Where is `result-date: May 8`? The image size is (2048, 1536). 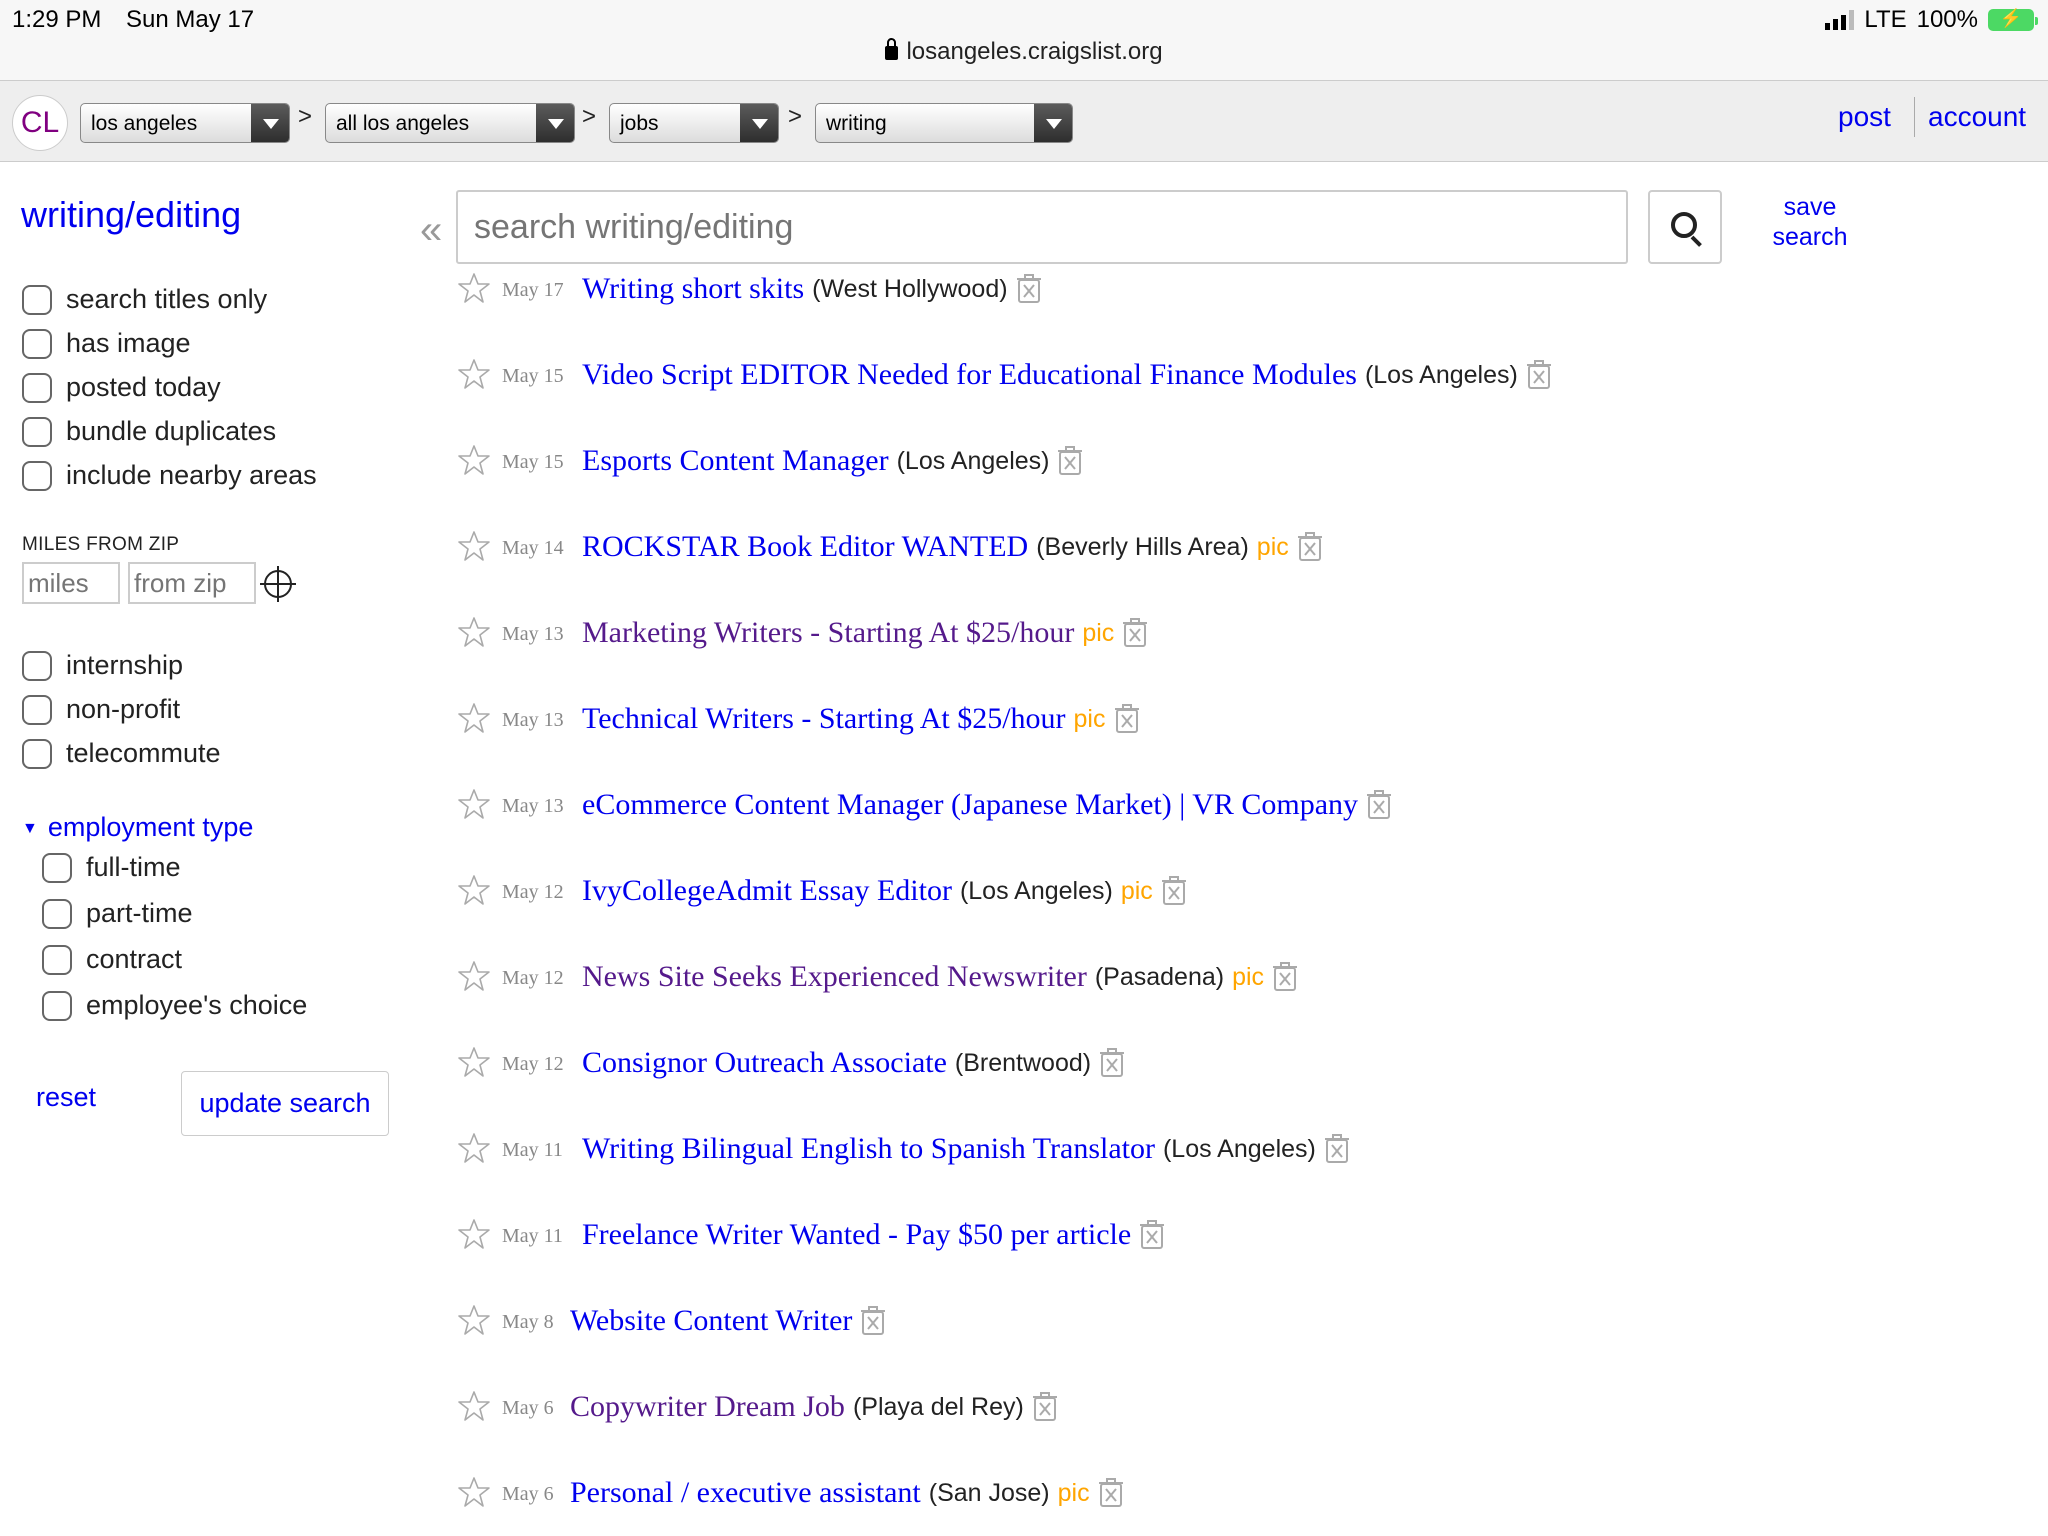
result-date: May 8 is located at coordinates (528, 1322).